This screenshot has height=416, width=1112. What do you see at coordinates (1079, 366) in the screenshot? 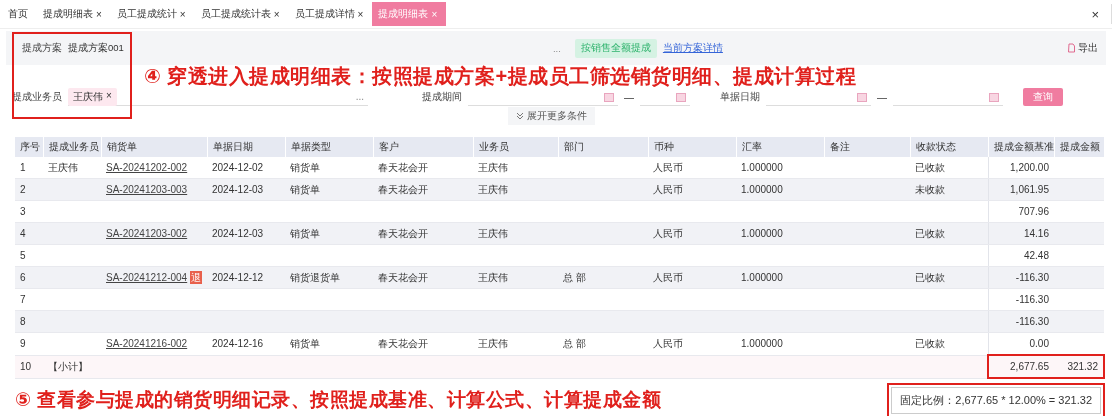
I see `table-cell: 321.32` at bounding box center [1079, 366].